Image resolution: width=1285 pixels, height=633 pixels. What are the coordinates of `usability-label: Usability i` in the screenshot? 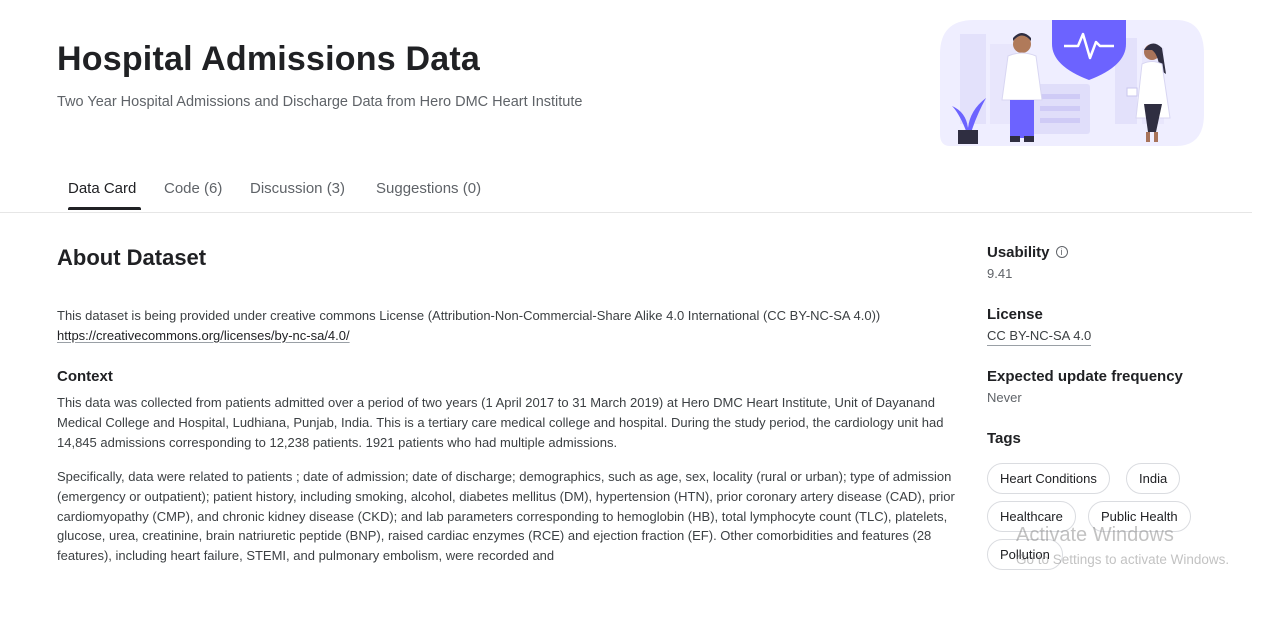 It's located at (1027, 252).